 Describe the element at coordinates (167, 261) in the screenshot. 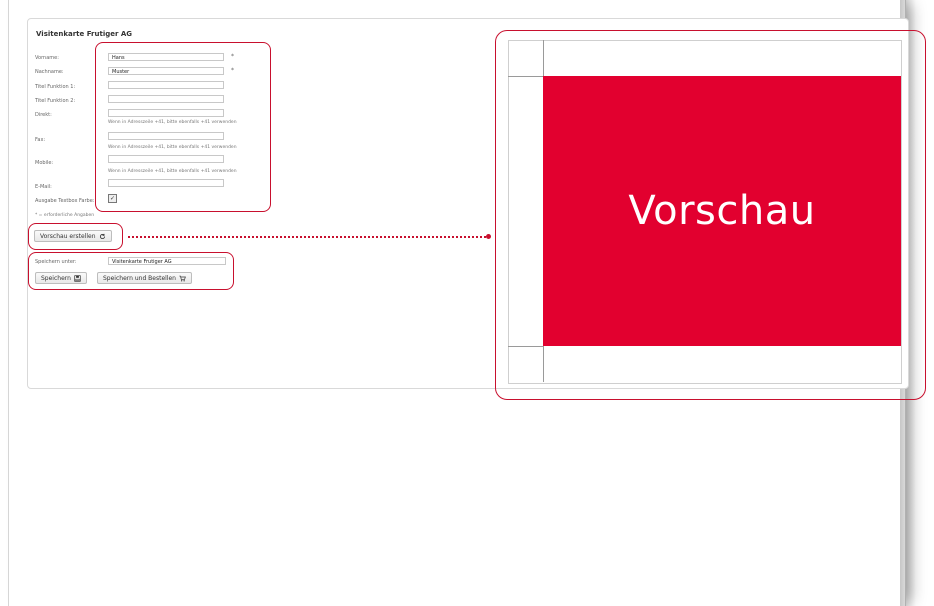

I see `save-as-input: Visitenkarte Frutiger AG` at that location.